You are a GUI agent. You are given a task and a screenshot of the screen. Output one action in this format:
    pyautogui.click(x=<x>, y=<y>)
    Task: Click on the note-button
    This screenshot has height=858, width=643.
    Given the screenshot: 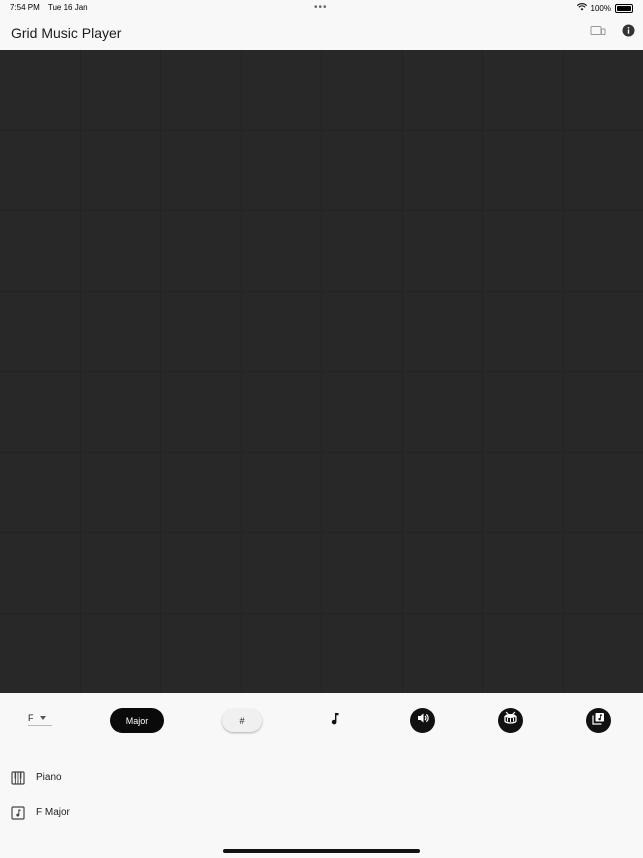 What is the action you would take?
    pyautogui.click(x=335, y=721)
    